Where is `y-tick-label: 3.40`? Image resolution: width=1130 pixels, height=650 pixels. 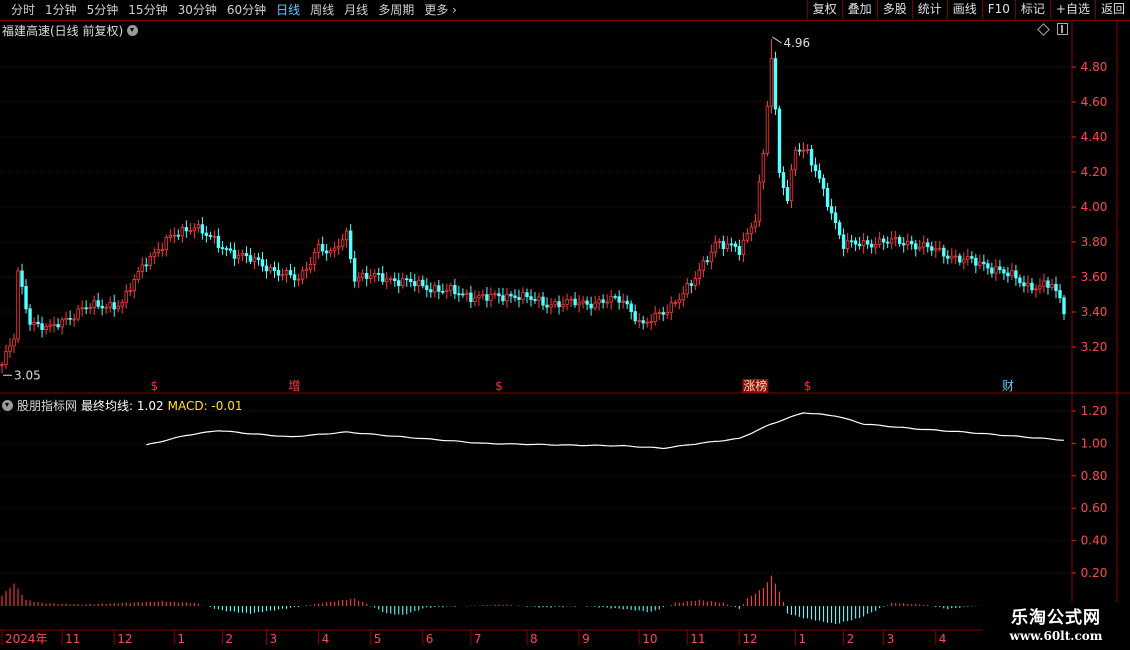 y-tick-label: 3.40 is located at coordinates (1094, 312).